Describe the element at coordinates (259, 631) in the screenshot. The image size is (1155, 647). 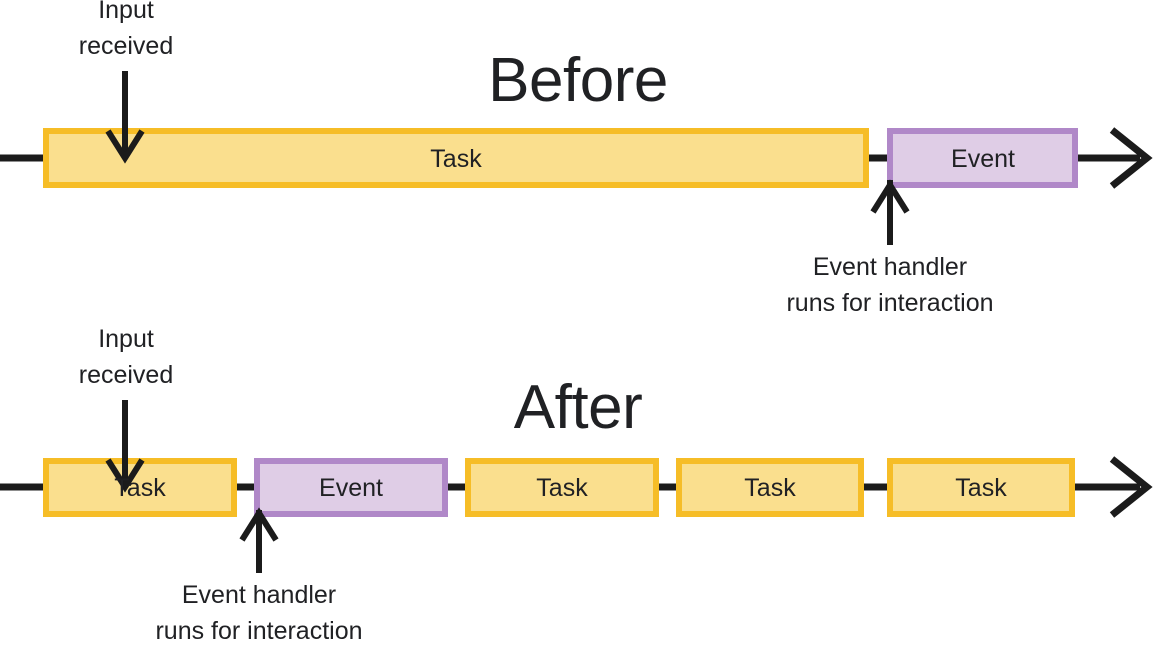
I see `after-event-handler-label-line2: runs for interaction` at that location.